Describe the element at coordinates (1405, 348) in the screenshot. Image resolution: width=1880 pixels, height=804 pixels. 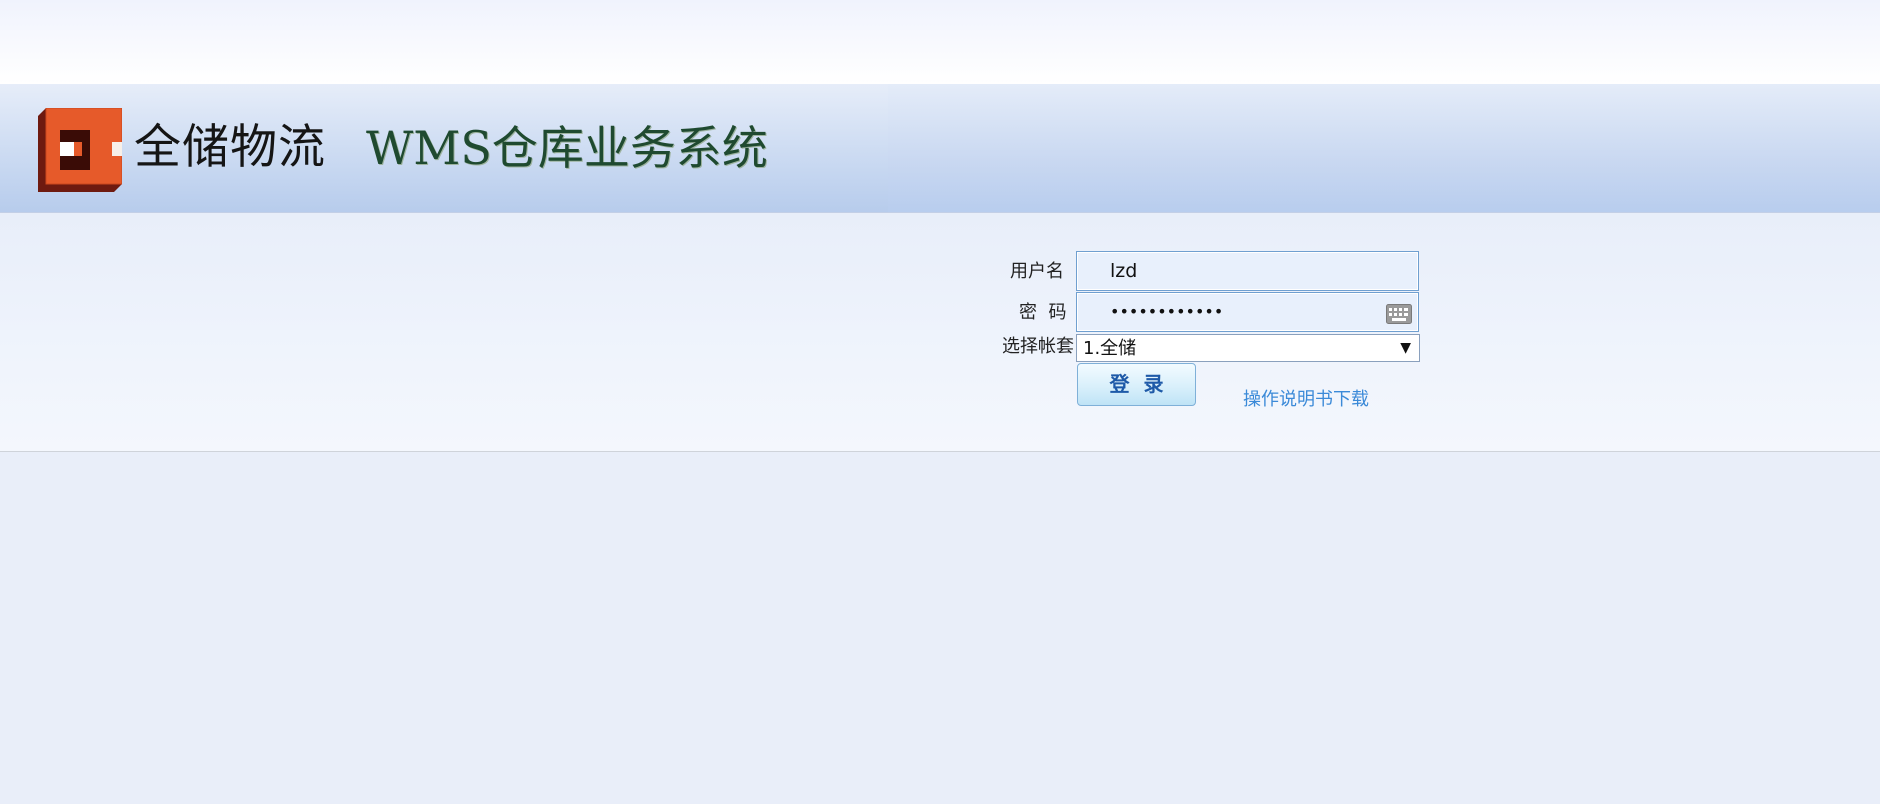
I see `dropdown-arrow-icon: ▼` at that location.